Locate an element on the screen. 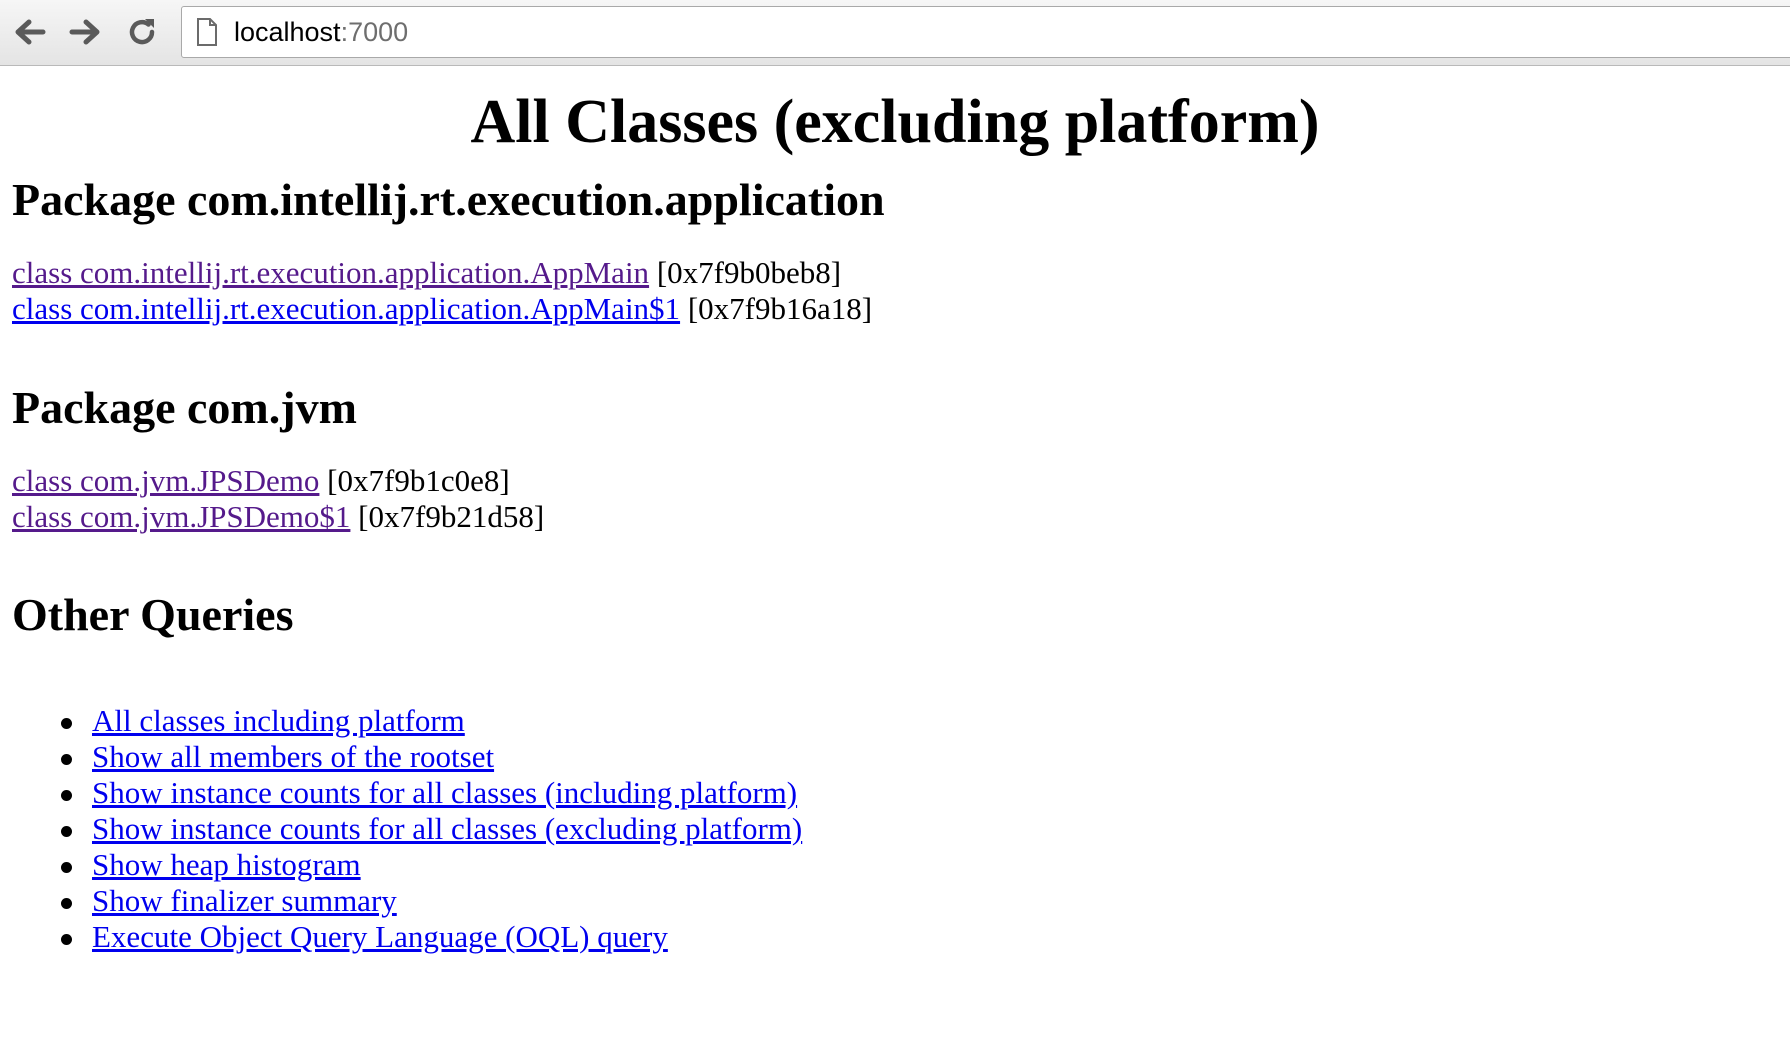  reload-icon is located at coordinates (142, 32).